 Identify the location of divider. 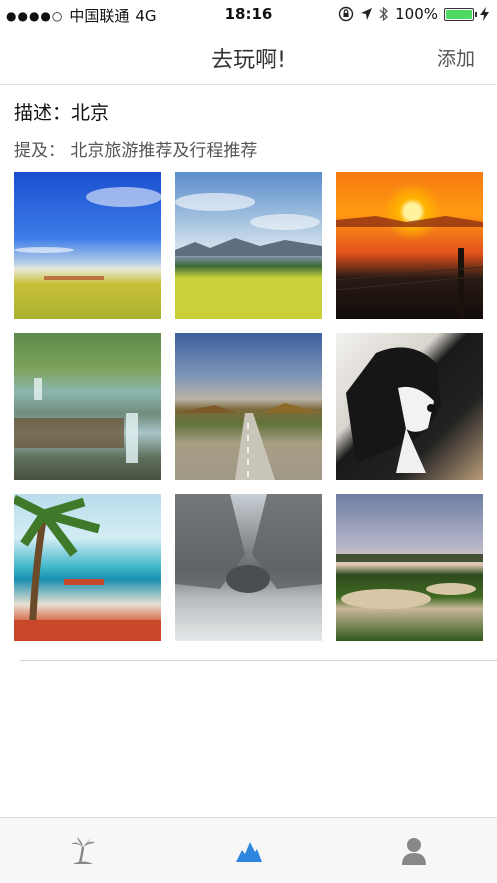
(258, 660).